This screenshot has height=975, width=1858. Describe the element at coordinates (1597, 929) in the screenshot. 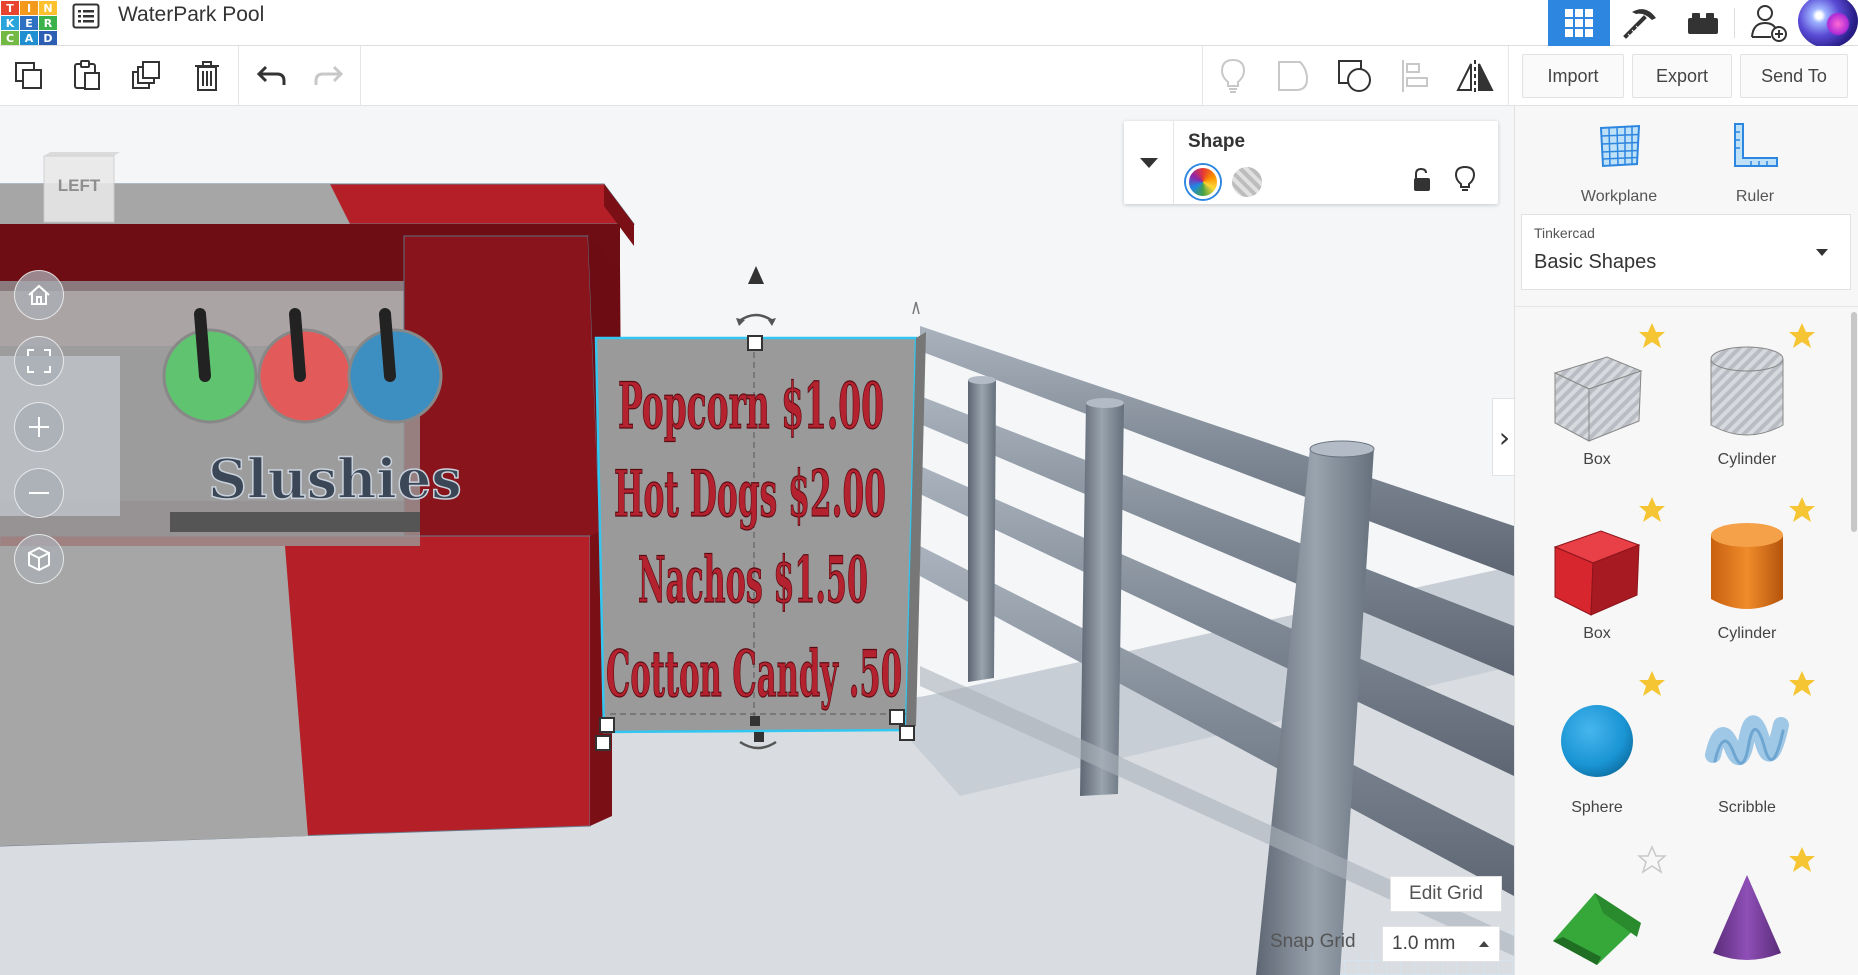

I see `roof-shape` at that location.